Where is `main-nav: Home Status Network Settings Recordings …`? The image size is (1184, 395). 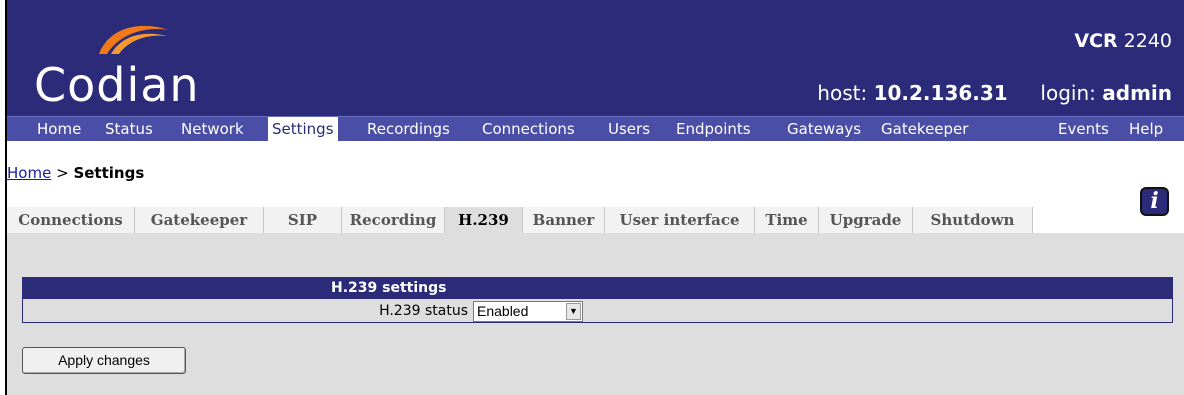 main-nav: Home Status Network Settings Recordings … is located at coordinates (595, 128).